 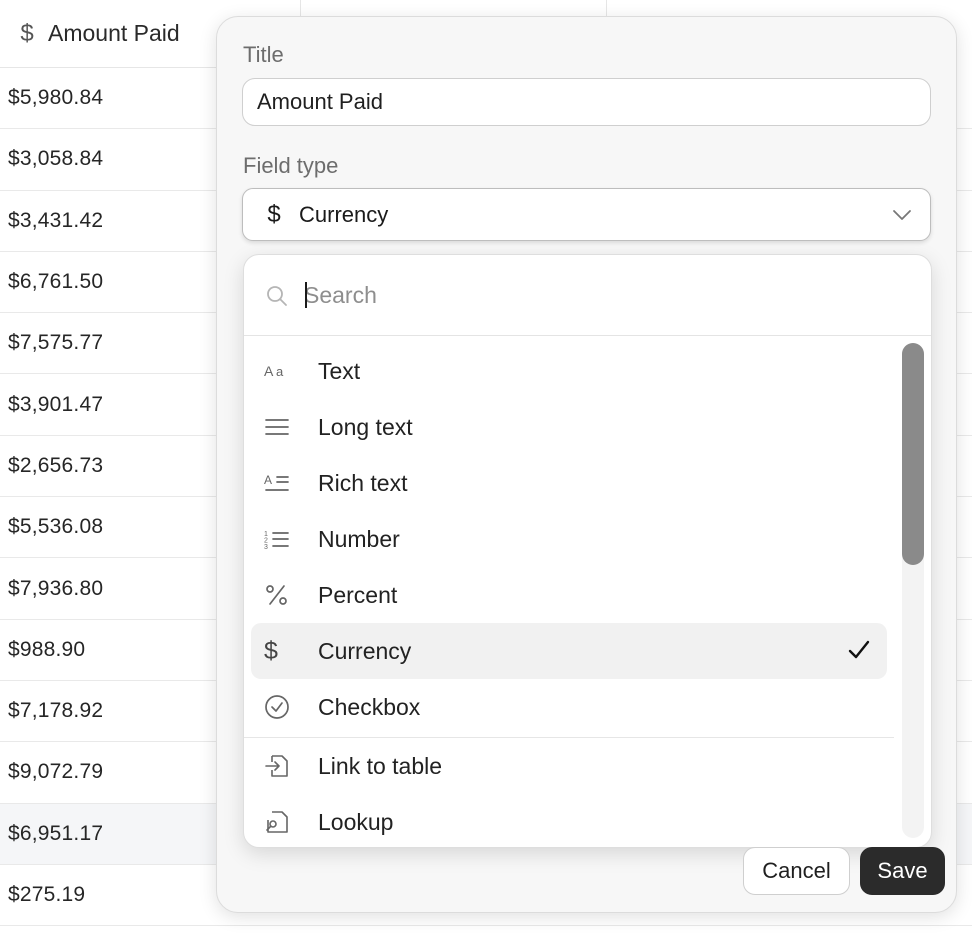 I want to click on cancel-button: Cancel, so click(x=796, y=871).